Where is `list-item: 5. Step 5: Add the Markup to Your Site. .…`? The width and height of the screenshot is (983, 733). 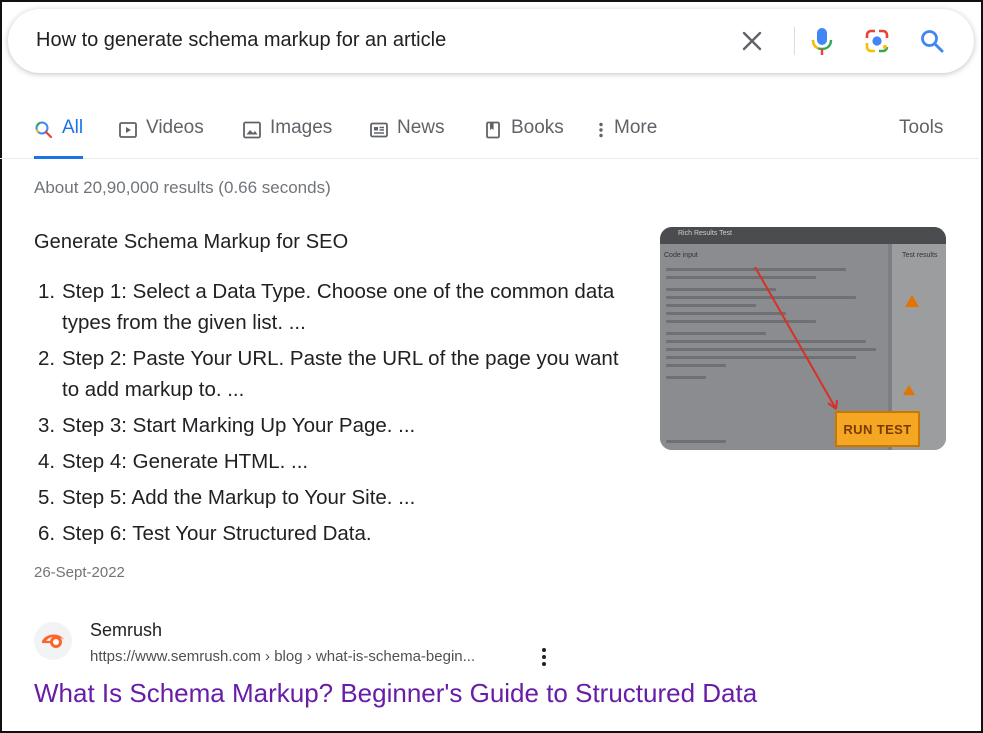 list-item: 5. Step 5: Add the Markup to Your Site. .… is located at coordinates (334, 497).